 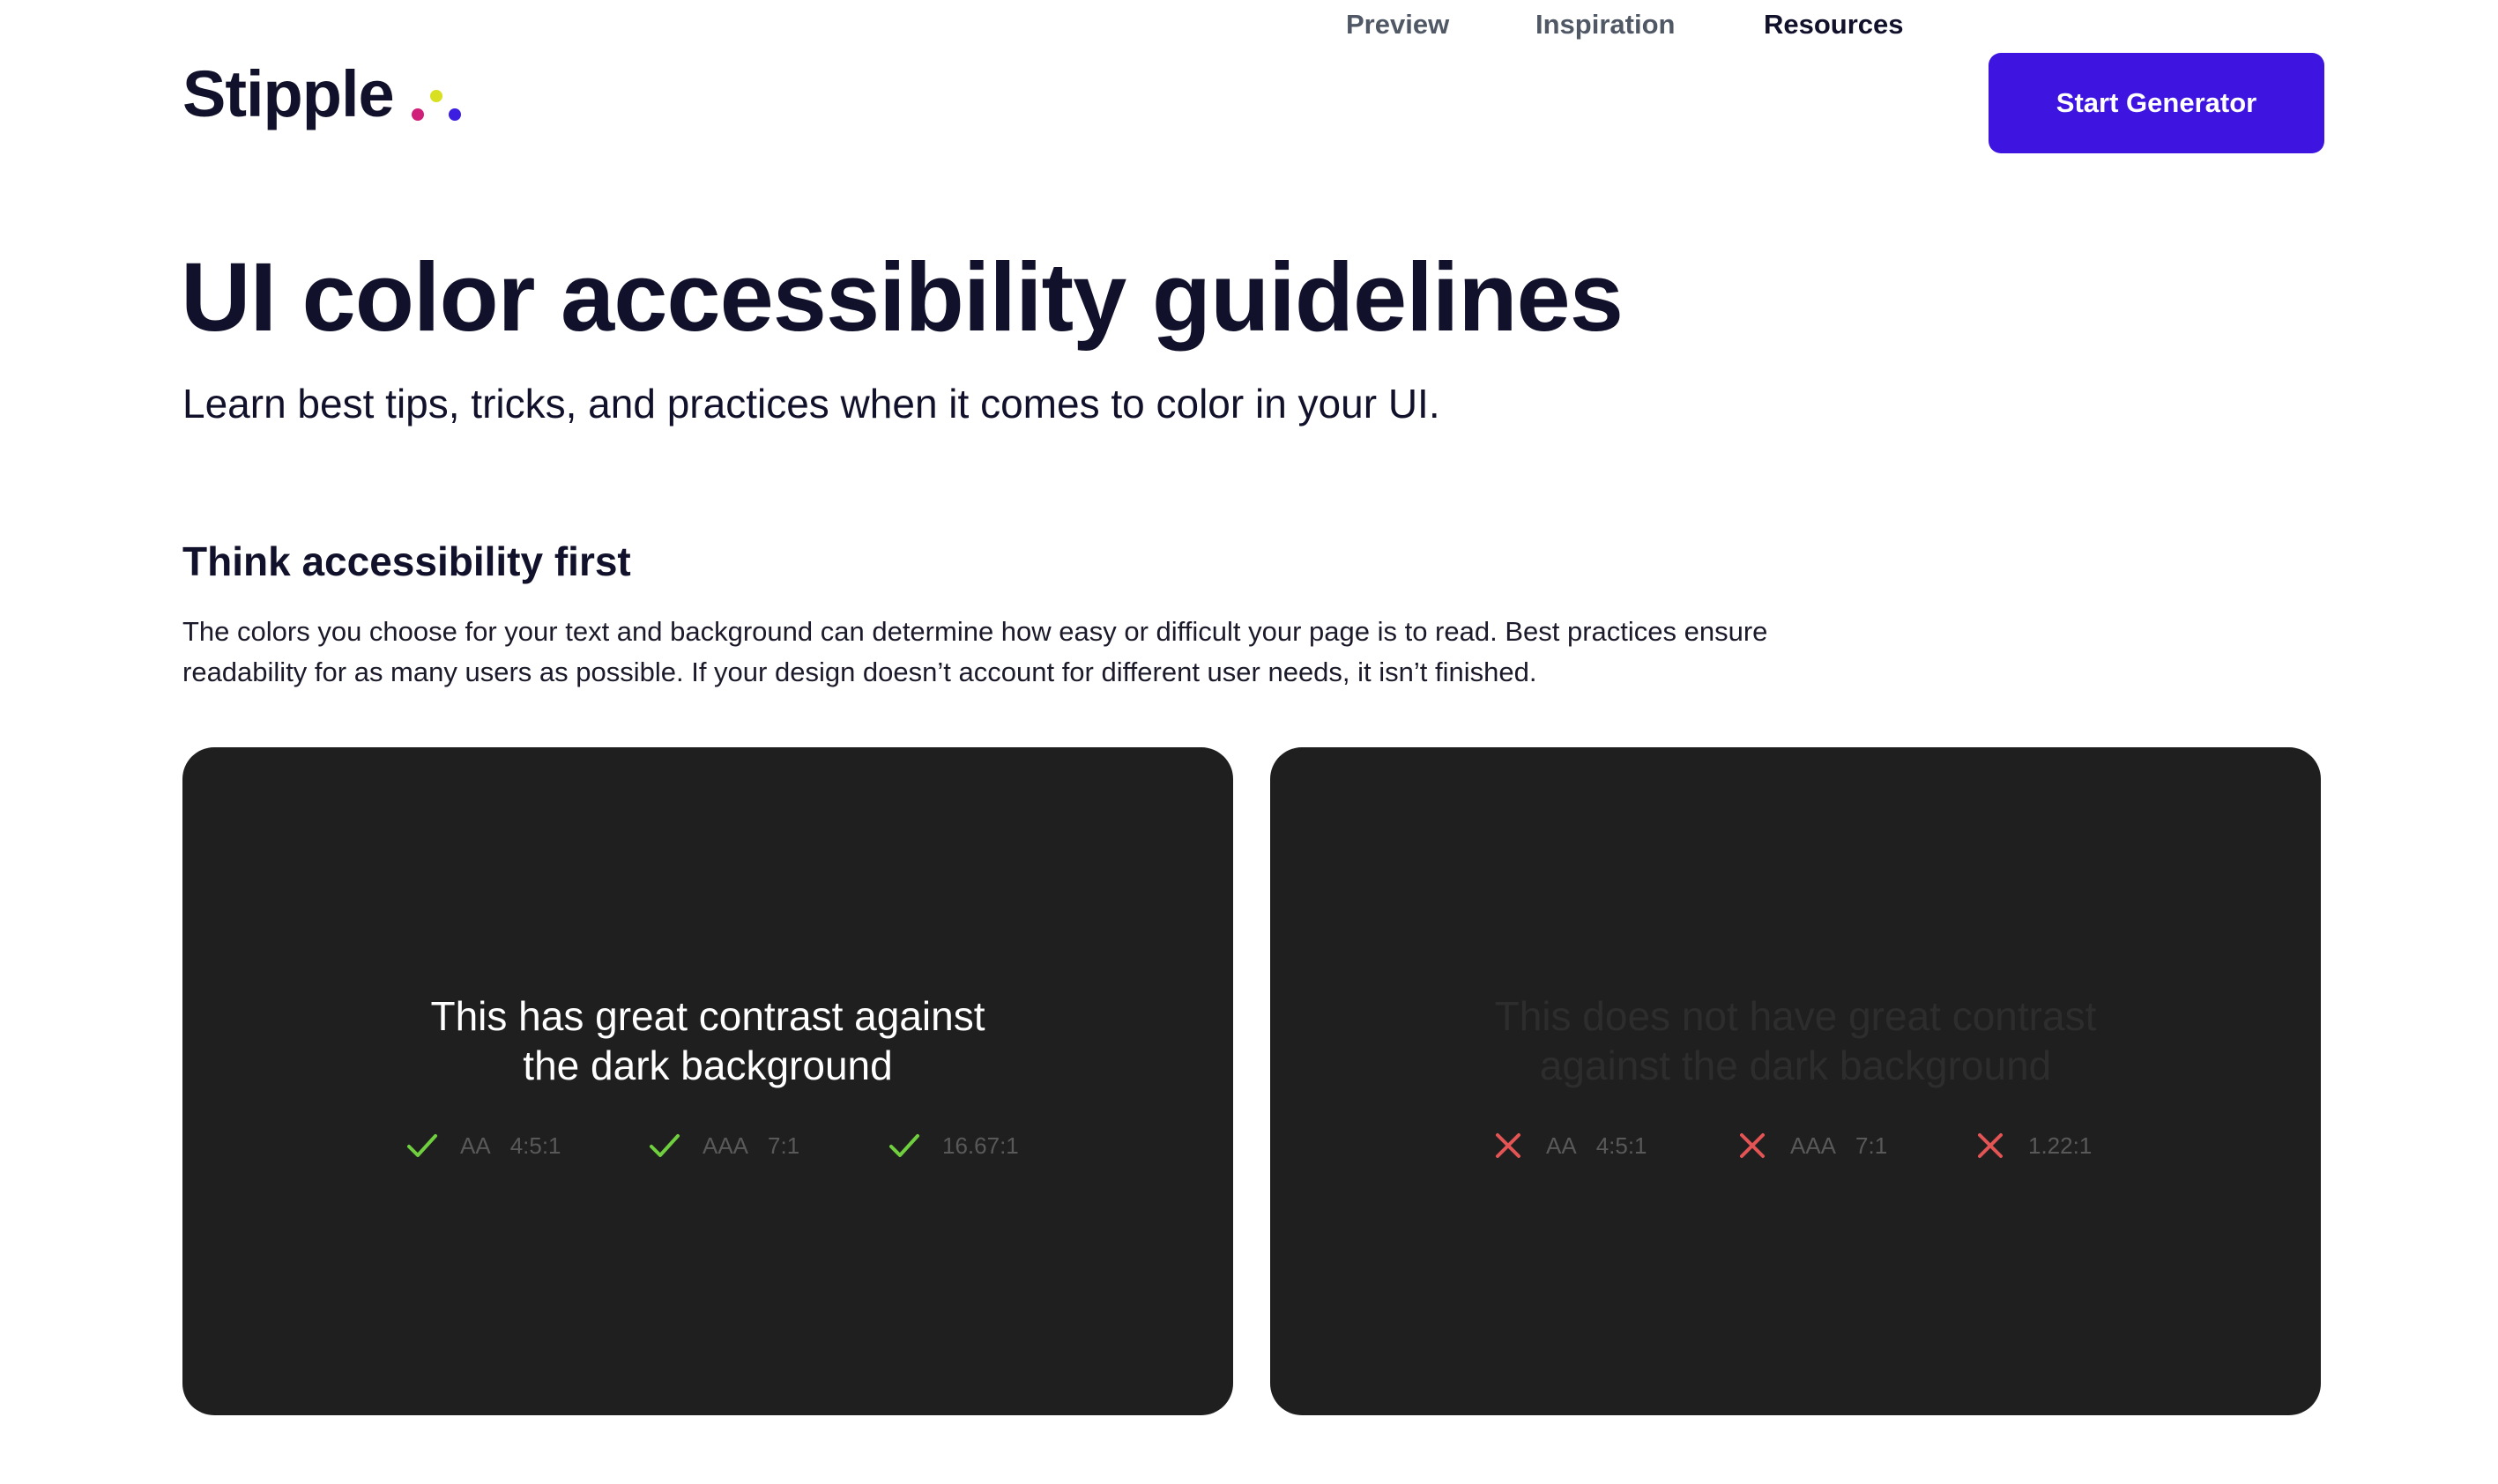 I want to click on nav-link-preview: Preview, so click(x=1398, y=24).